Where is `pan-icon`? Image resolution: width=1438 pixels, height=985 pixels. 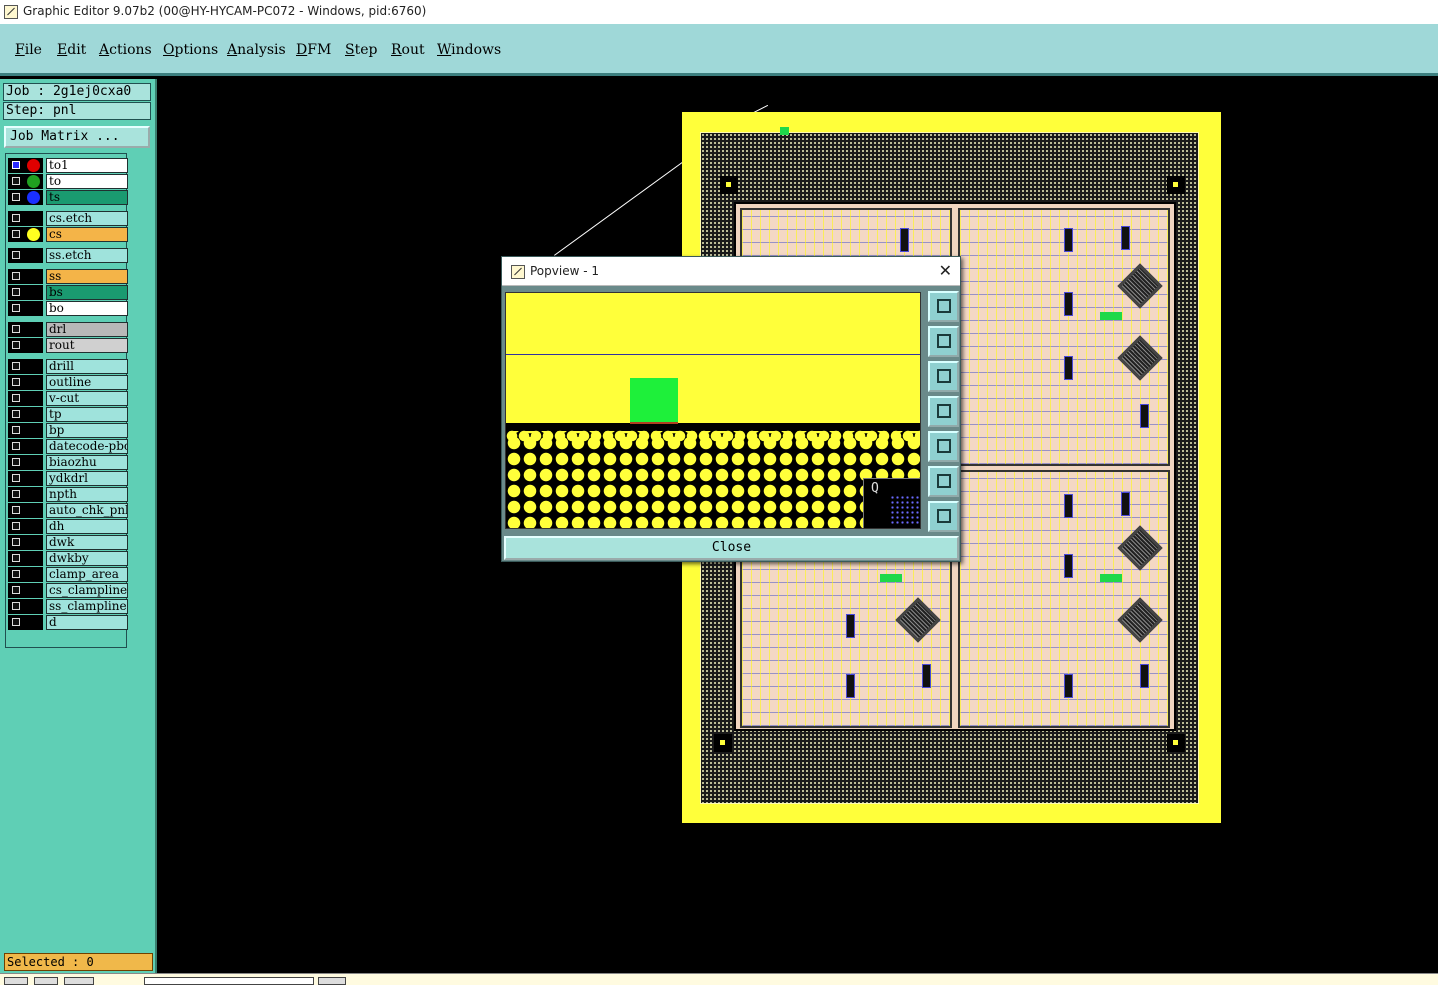 pan-icon is located at coordinates (943, 516).